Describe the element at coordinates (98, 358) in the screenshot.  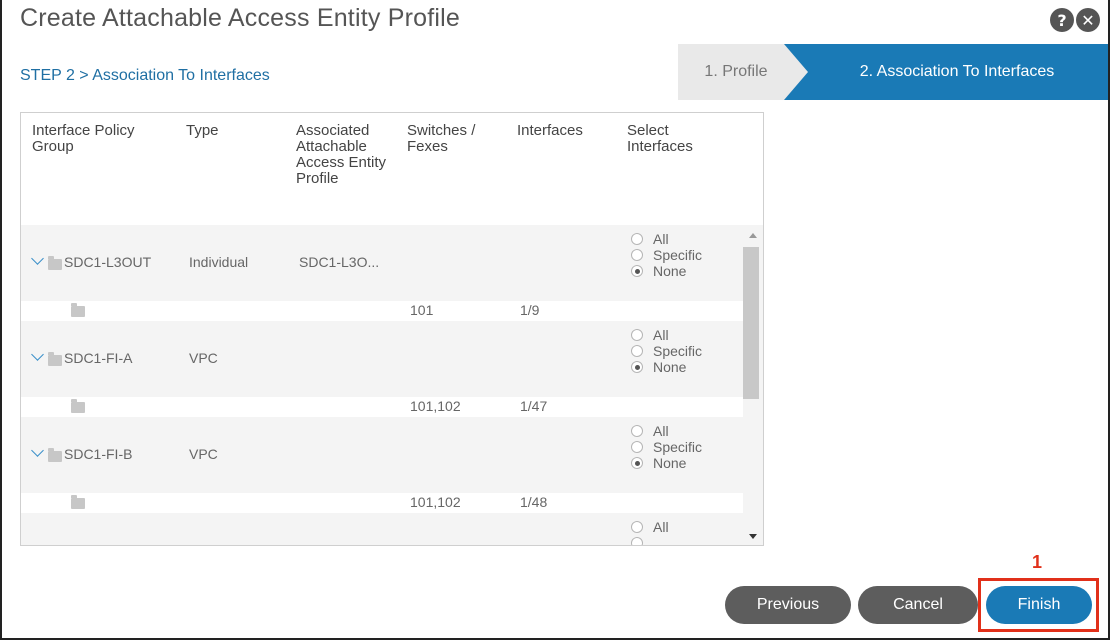
I see `policy-group-name: SDC1-FI-A` at that location.